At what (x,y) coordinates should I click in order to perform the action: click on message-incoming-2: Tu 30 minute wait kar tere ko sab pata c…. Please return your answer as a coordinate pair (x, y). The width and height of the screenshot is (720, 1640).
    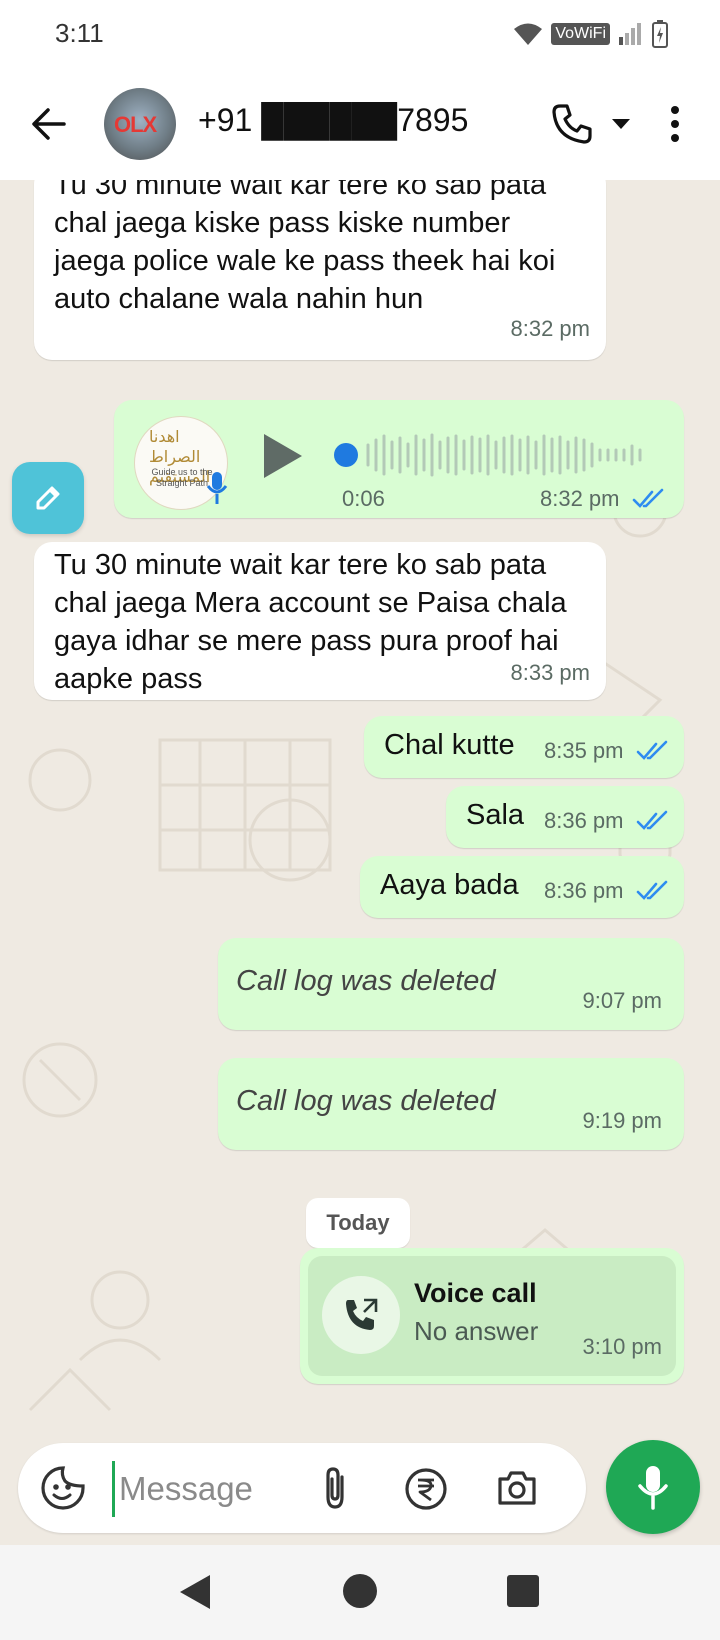
    Looking at the image, I should click on (320, 621).